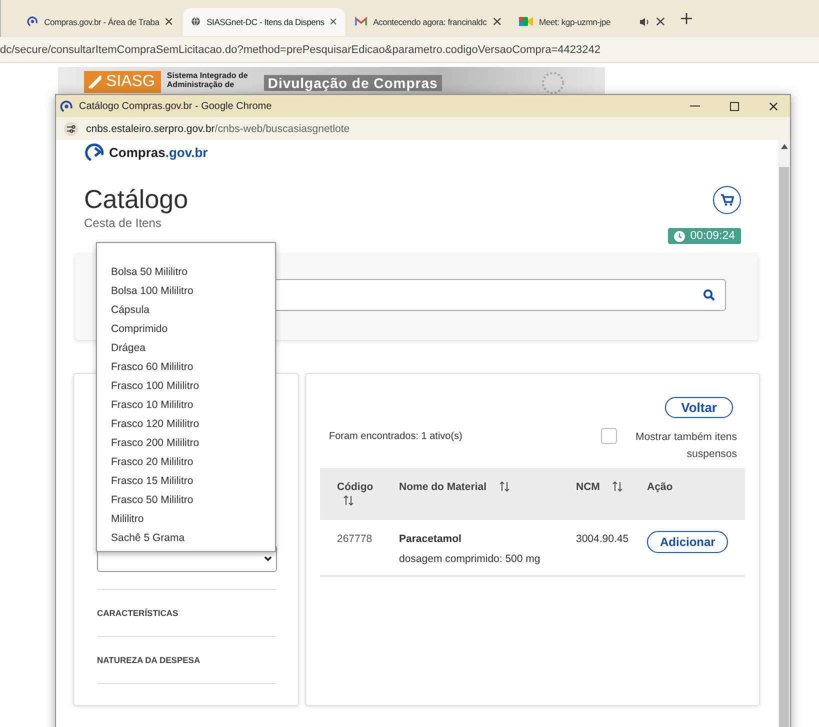 This screenshot has height=727, width=819. Describe the element at coordinates (186, 348) in the screenshot. I see `dropdown-option: Drágea` at that location.